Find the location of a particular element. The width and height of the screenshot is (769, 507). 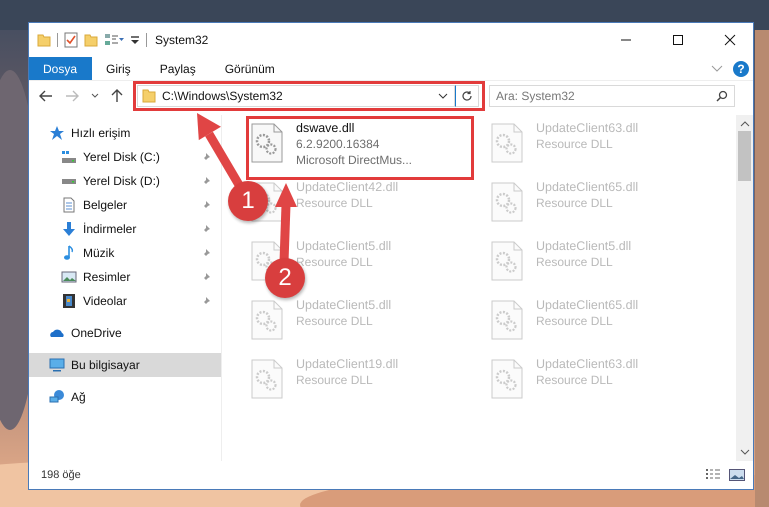

up-icon is located at coordinates (117, 96).